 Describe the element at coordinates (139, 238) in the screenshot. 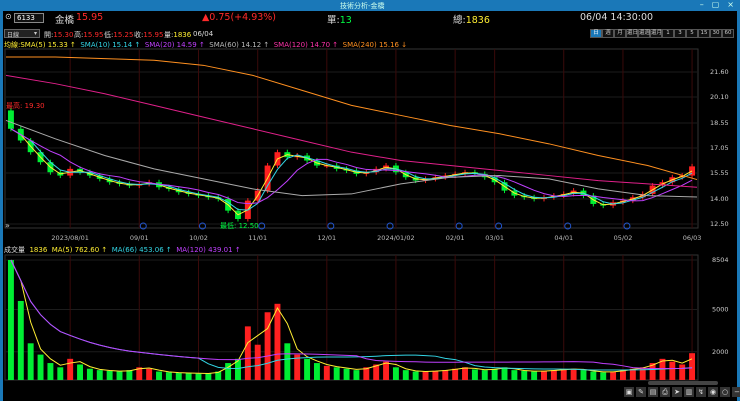

I see `date-tick-label: 09/01` at that location.